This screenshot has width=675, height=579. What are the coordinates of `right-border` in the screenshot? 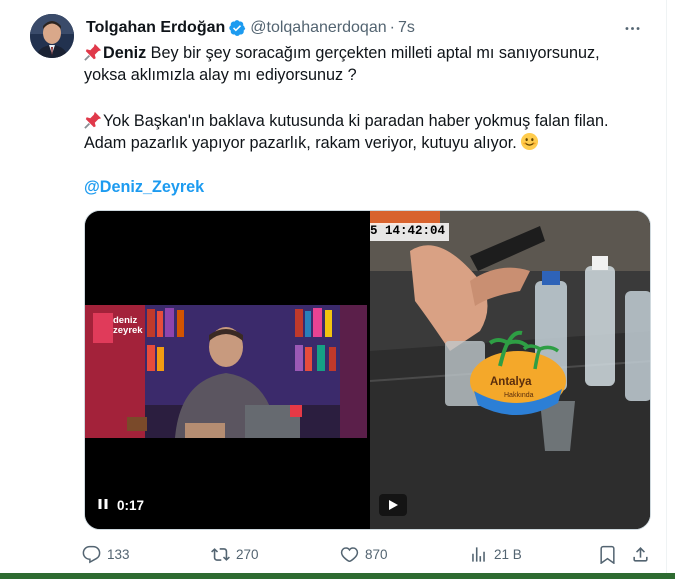 It's located at (666, 289).